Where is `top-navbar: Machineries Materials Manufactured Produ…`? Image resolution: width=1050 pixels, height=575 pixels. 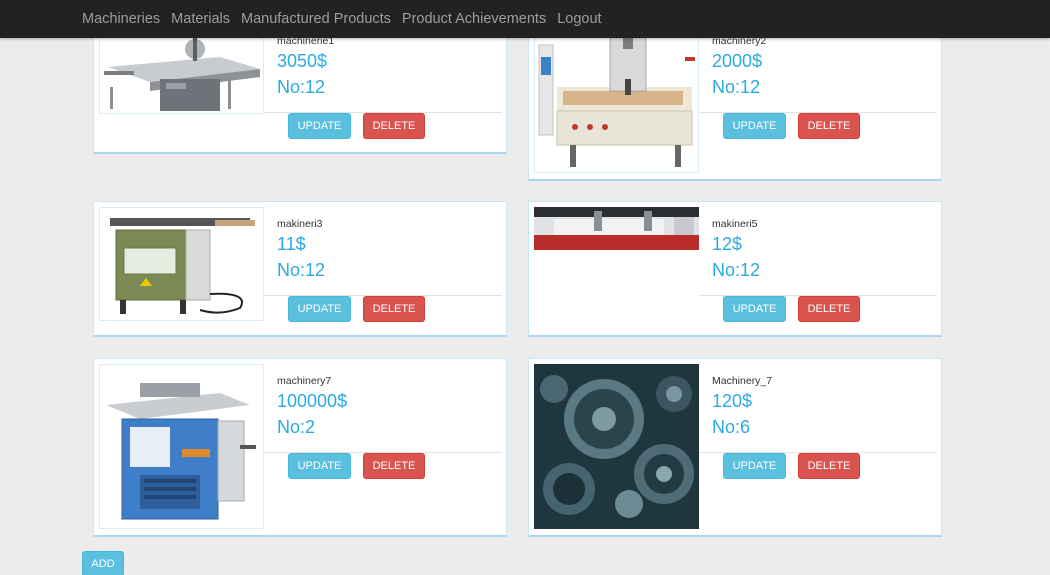
top-navbar: Machineries Materials Manufactured Produ… is located at coordinates (525, 19).